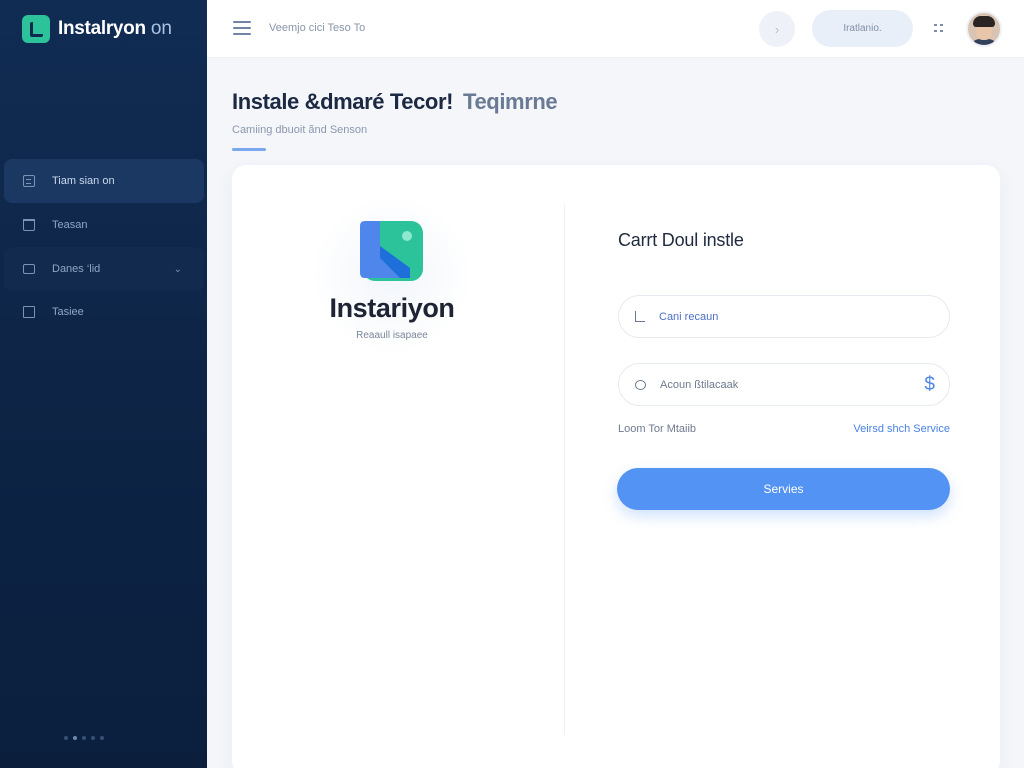 Image resolution: width=1024 pixels, height=768 pixels. I want to click on brand: Instalryon on, so click(97, 29).